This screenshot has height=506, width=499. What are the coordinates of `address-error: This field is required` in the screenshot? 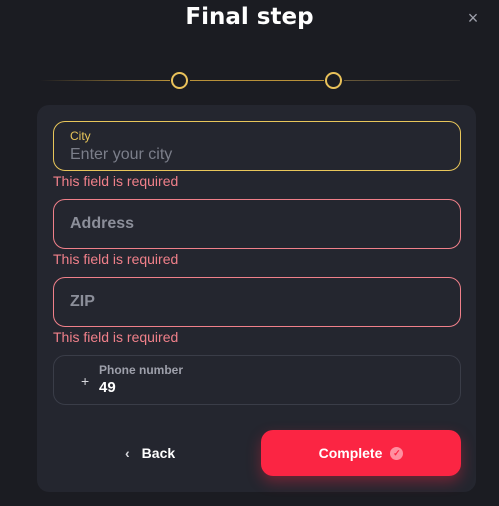 It's located at (116, 259).